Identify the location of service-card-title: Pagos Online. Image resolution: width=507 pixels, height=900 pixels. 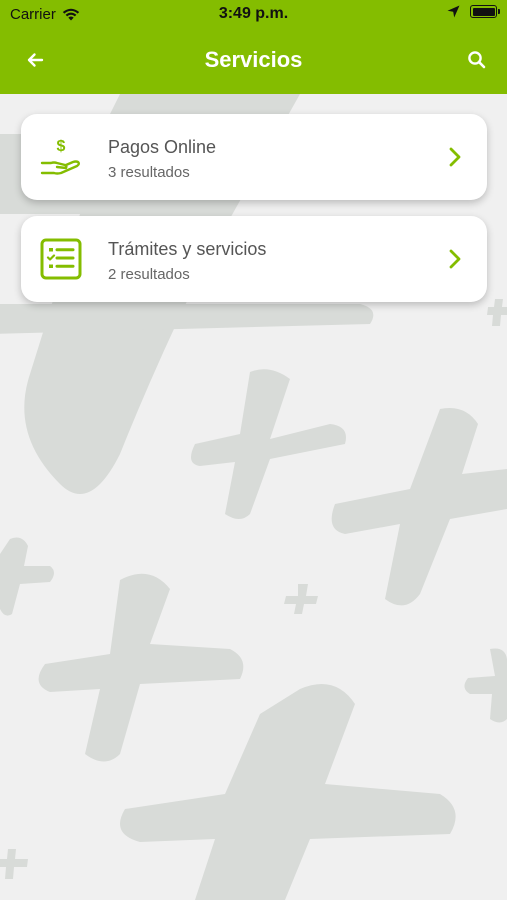
(162, 147).